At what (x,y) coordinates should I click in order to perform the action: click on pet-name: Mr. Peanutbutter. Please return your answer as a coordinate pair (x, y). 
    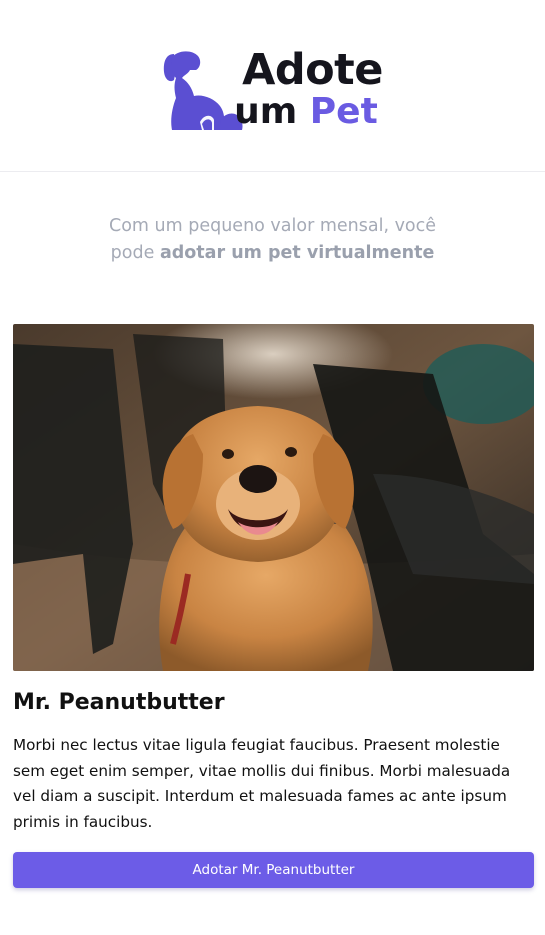
    Looking at the image, I should click on (119, 702).